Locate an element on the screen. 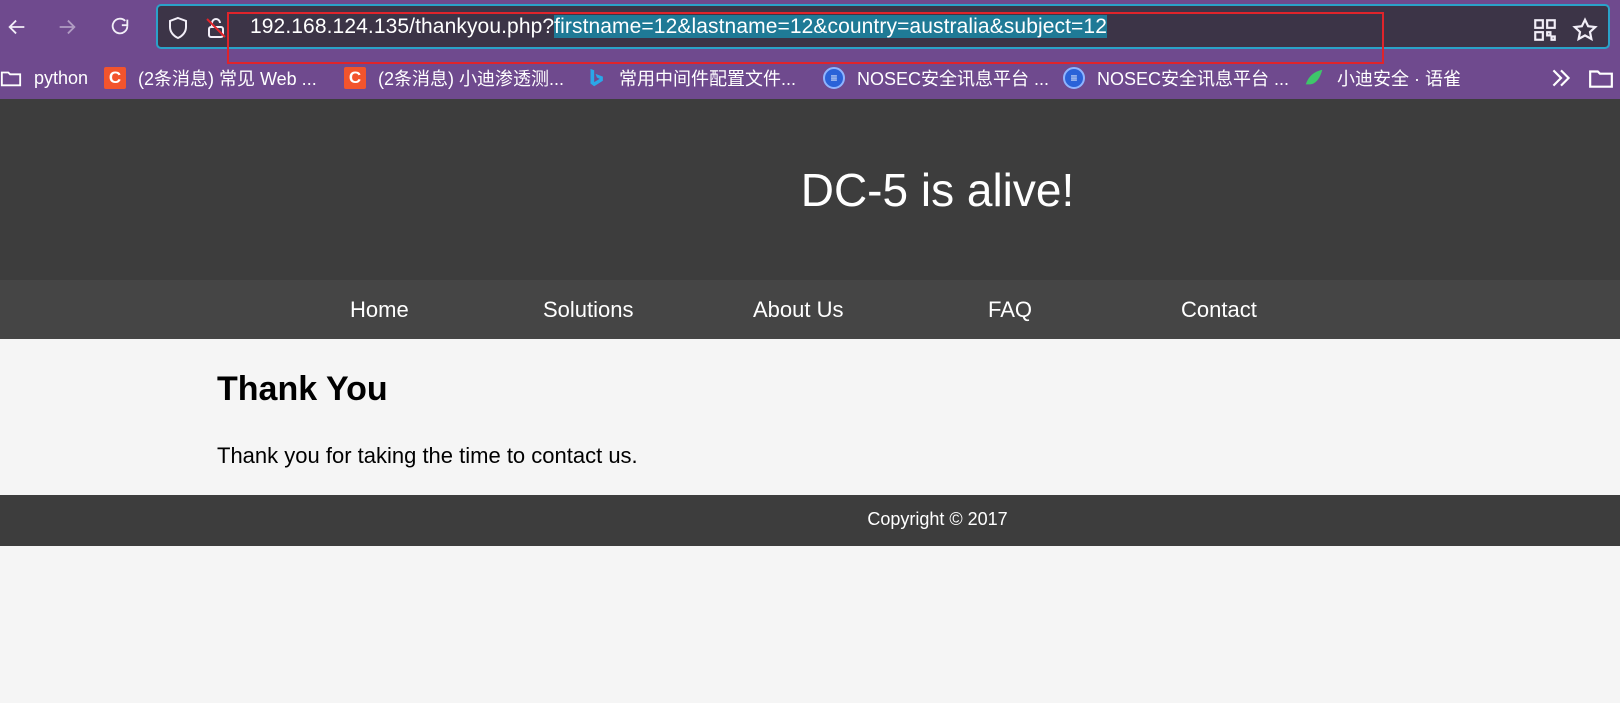 Image resolution: width=1620 pixels, height=703 pixels. nav-home-link: Home is located at coordinates (379, 310).